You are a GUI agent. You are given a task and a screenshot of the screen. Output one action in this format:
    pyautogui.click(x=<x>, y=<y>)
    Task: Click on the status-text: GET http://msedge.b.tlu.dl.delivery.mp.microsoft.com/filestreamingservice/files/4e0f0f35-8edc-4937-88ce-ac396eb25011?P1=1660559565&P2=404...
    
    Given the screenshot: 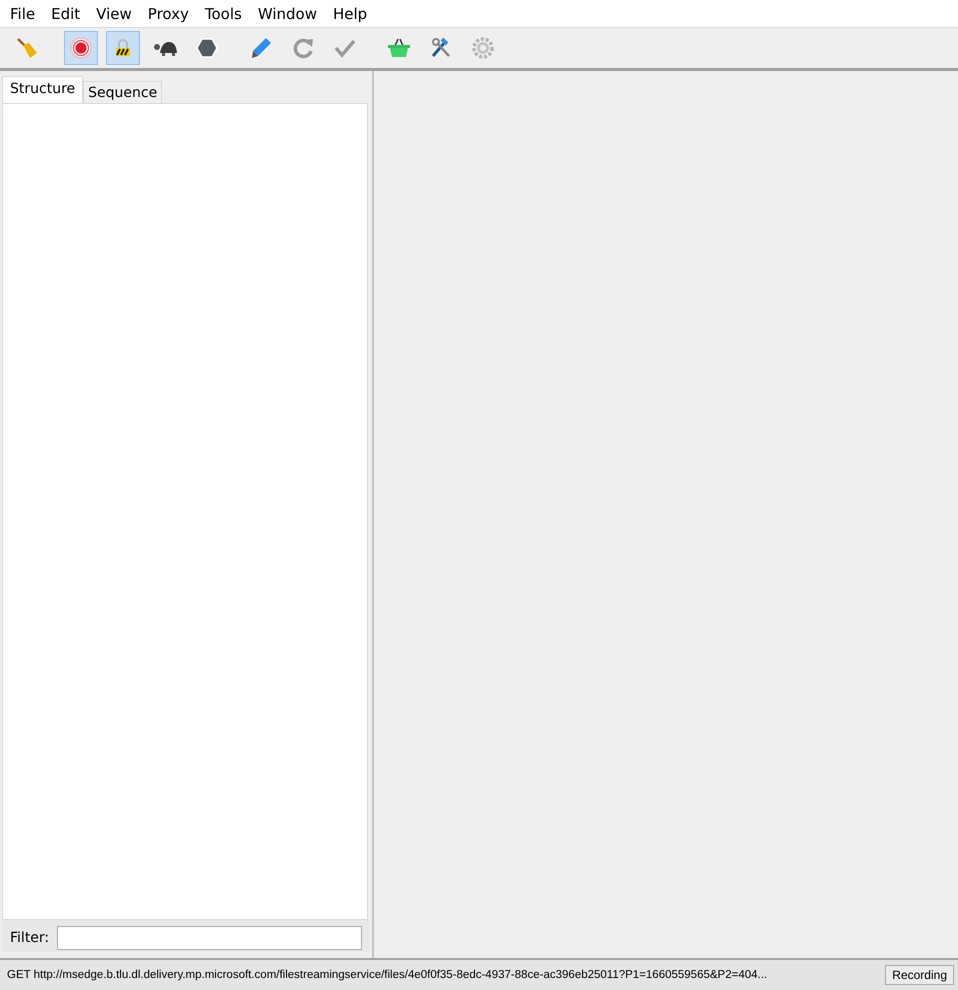 What is the action you would take?
    pyautogui.click(x=387, y=975)
    